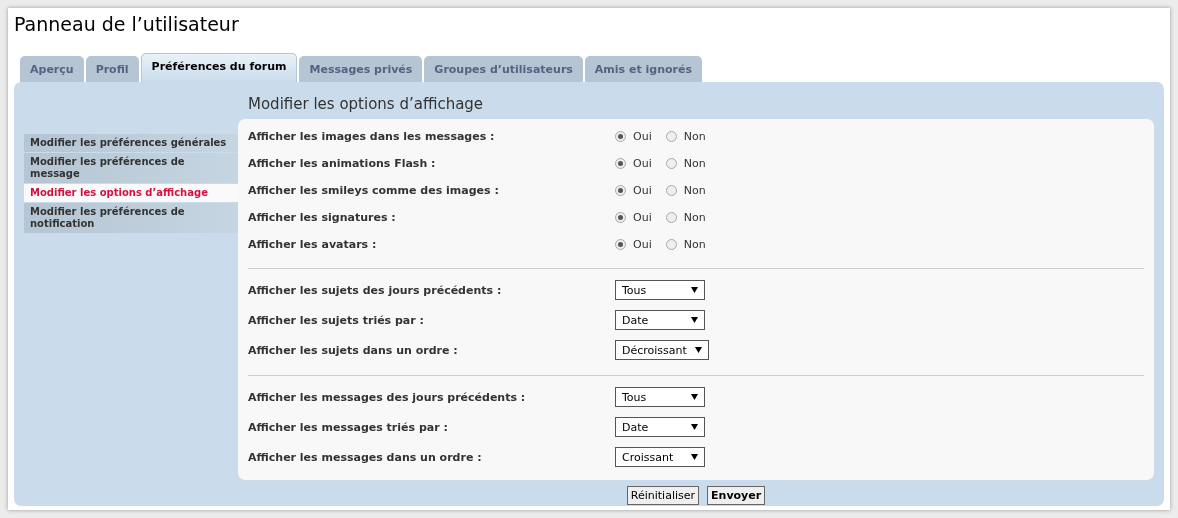  I want to click on option-label: Afficher les signatures :, so click(322, 217).